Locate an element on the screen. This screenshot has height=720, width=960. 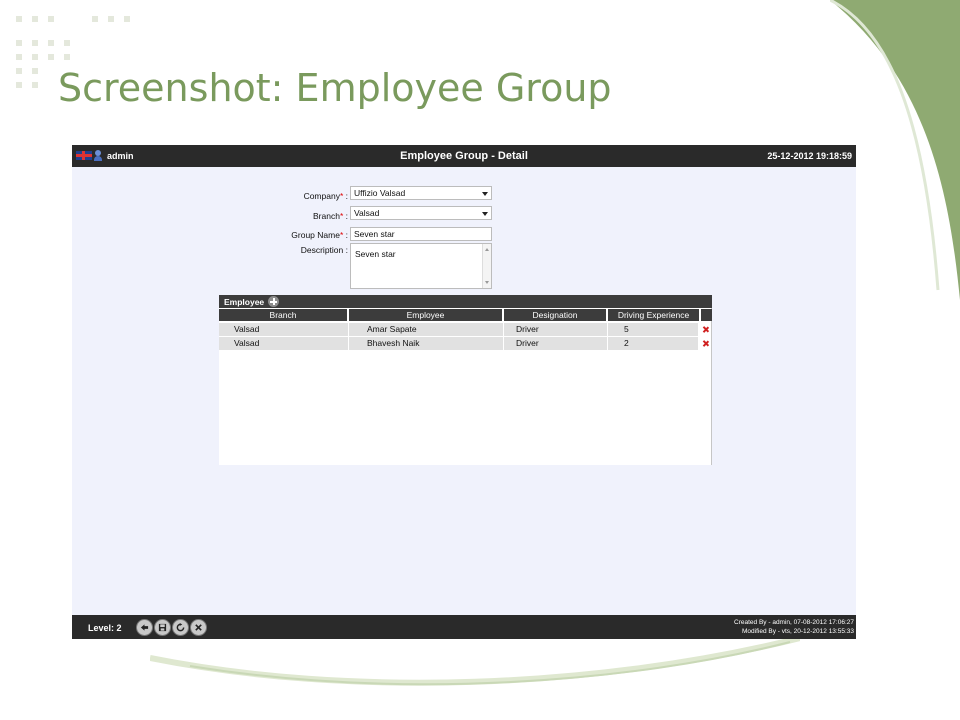
textarea-scrollbar is located at coordinates (486, 266).